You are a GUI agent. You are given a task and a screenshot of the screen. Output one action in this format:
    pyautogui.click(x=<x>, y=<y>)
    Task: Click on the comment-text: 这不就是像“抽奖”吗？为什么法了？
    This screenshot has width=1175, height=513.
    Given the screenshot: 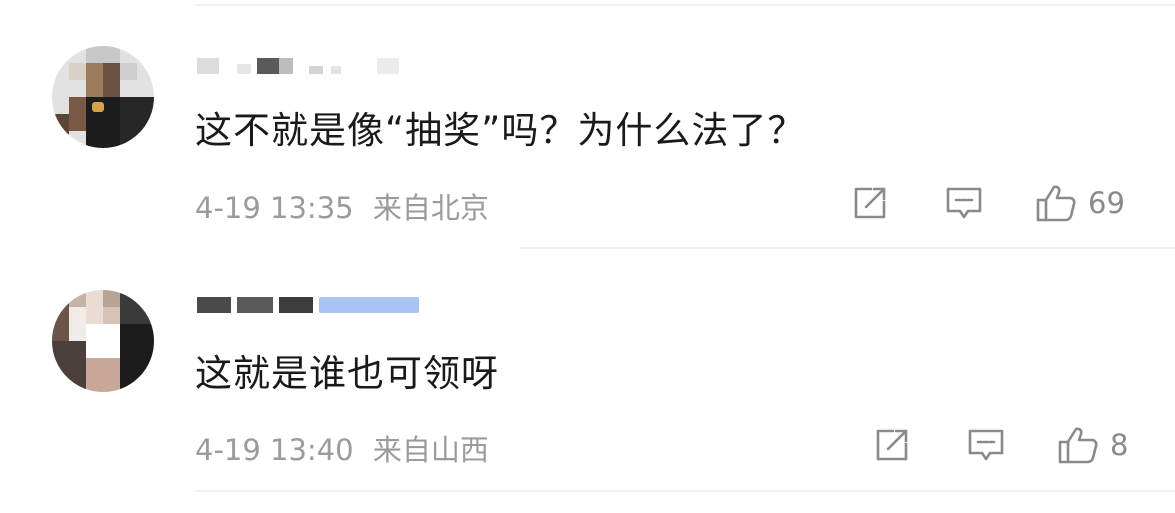 What is the action you would take?
    pyautogui.click(x=500, y=130)
    